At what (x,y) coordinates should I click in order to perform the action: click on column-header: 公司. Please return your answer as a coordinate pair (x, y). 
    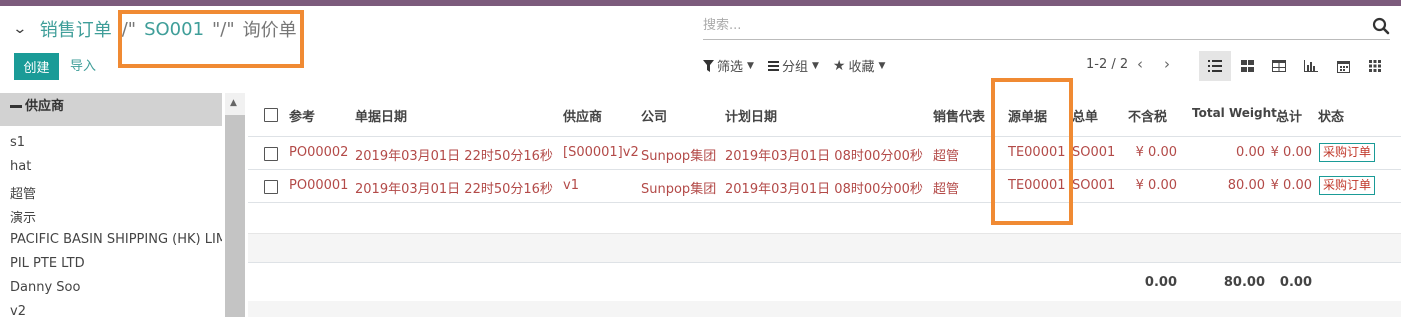
    Looking at the image, I should click on (654, 115).